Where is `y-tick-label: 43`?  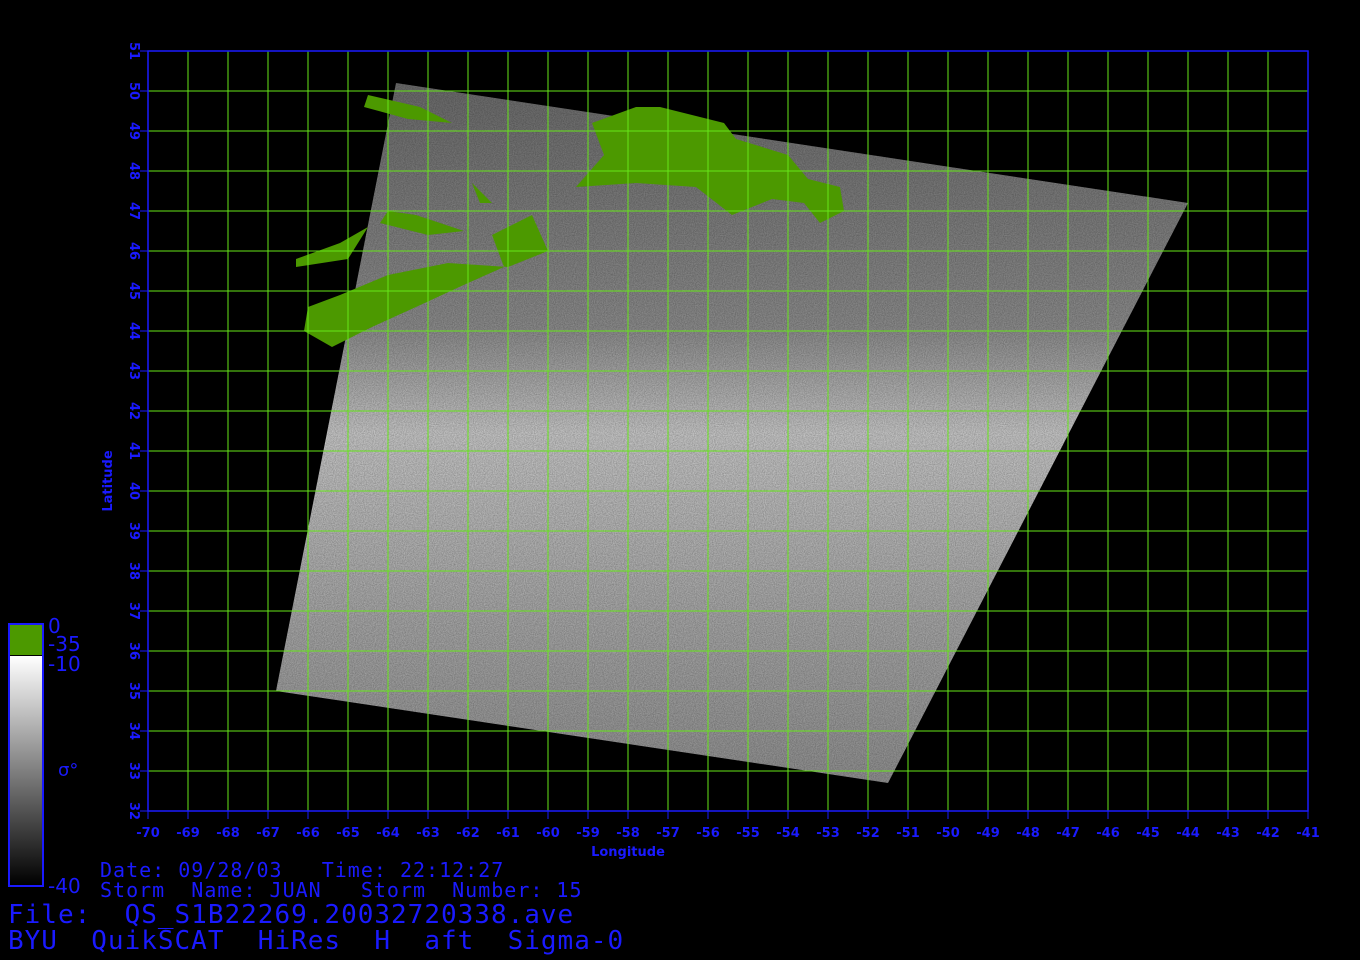 y-tick-label: 43 is located at coordinates (133, 371).